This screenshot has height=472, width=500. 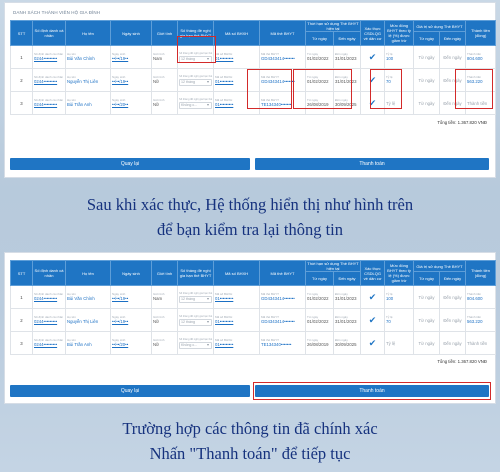 What do you see at coordinates (347, 297) in the screenshot?
I see `cell-to: Đến ngày 31/01/2023` at bounding box center [347, 297].